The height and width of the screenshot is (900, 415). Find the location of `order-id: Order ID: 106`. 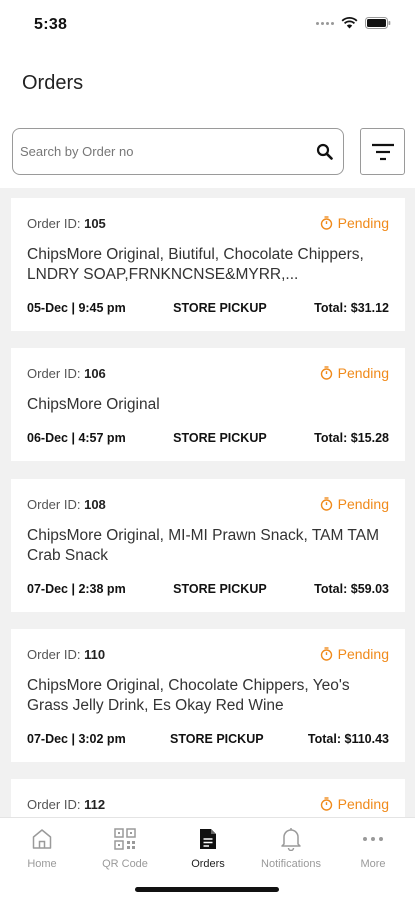

order-id: Order ID: 106 is located at coordinates (66, 373).